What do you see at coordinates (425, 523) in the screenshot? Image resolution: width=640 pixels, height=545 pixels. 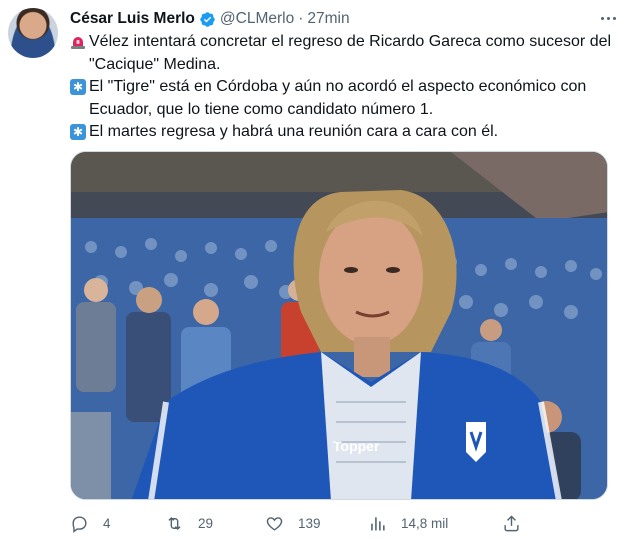 I see `views-count: 14,8 mil` at bounding box center [425, 523].